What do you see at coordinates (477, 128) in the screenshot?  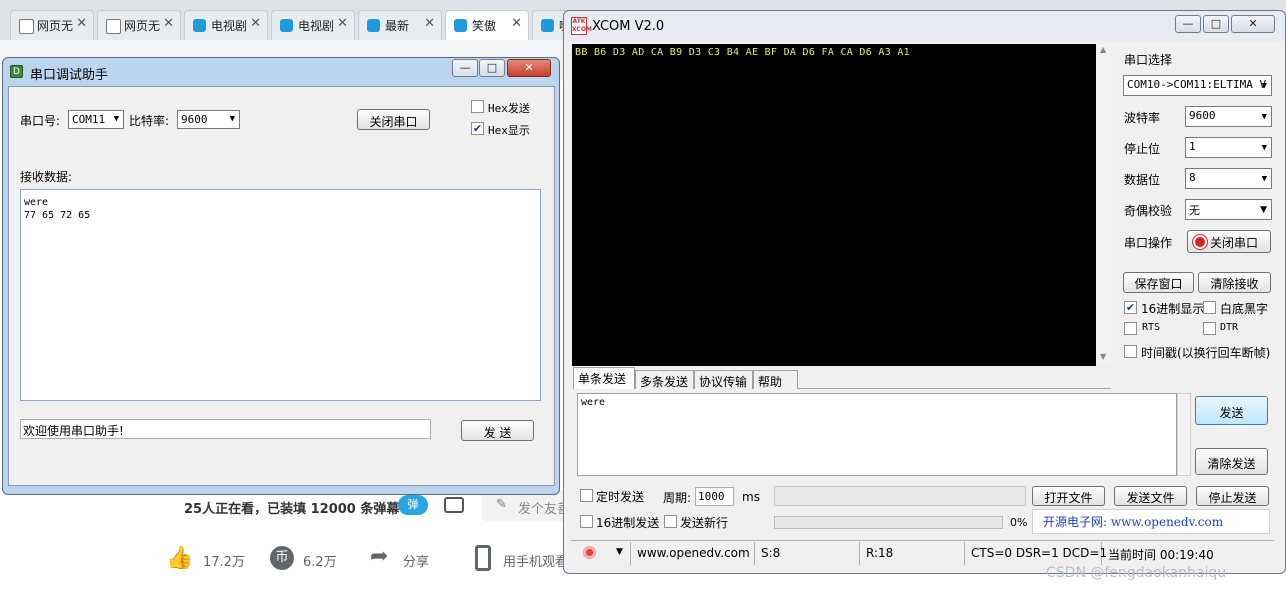 I see `hex-show-checkbox: ✔` at bounding box center [477, 128].